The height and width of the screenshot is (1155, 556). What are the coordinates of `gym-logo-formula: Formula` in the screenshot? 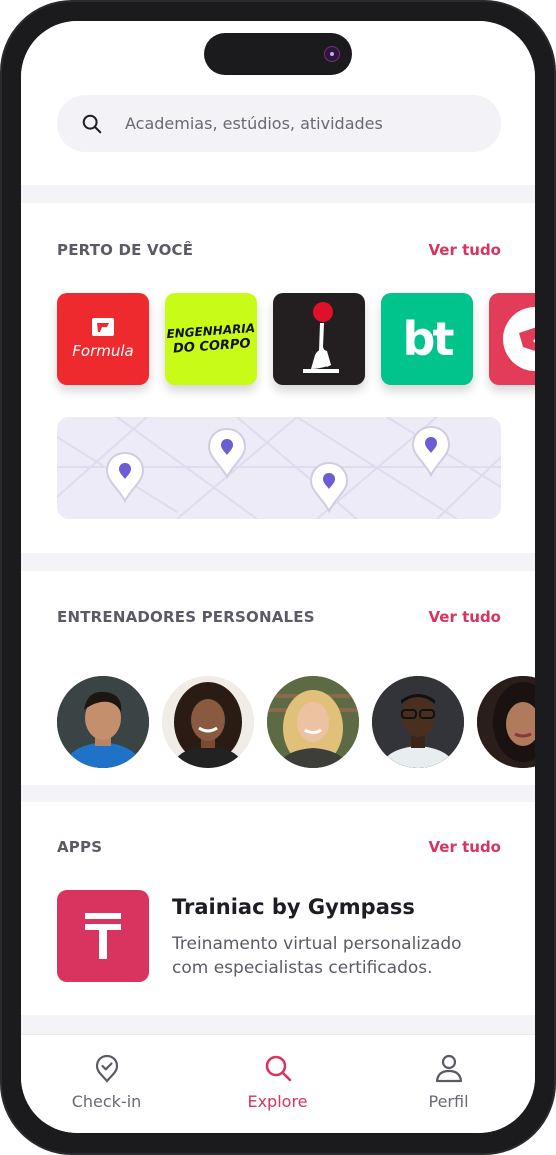 It's located at (103, 339).